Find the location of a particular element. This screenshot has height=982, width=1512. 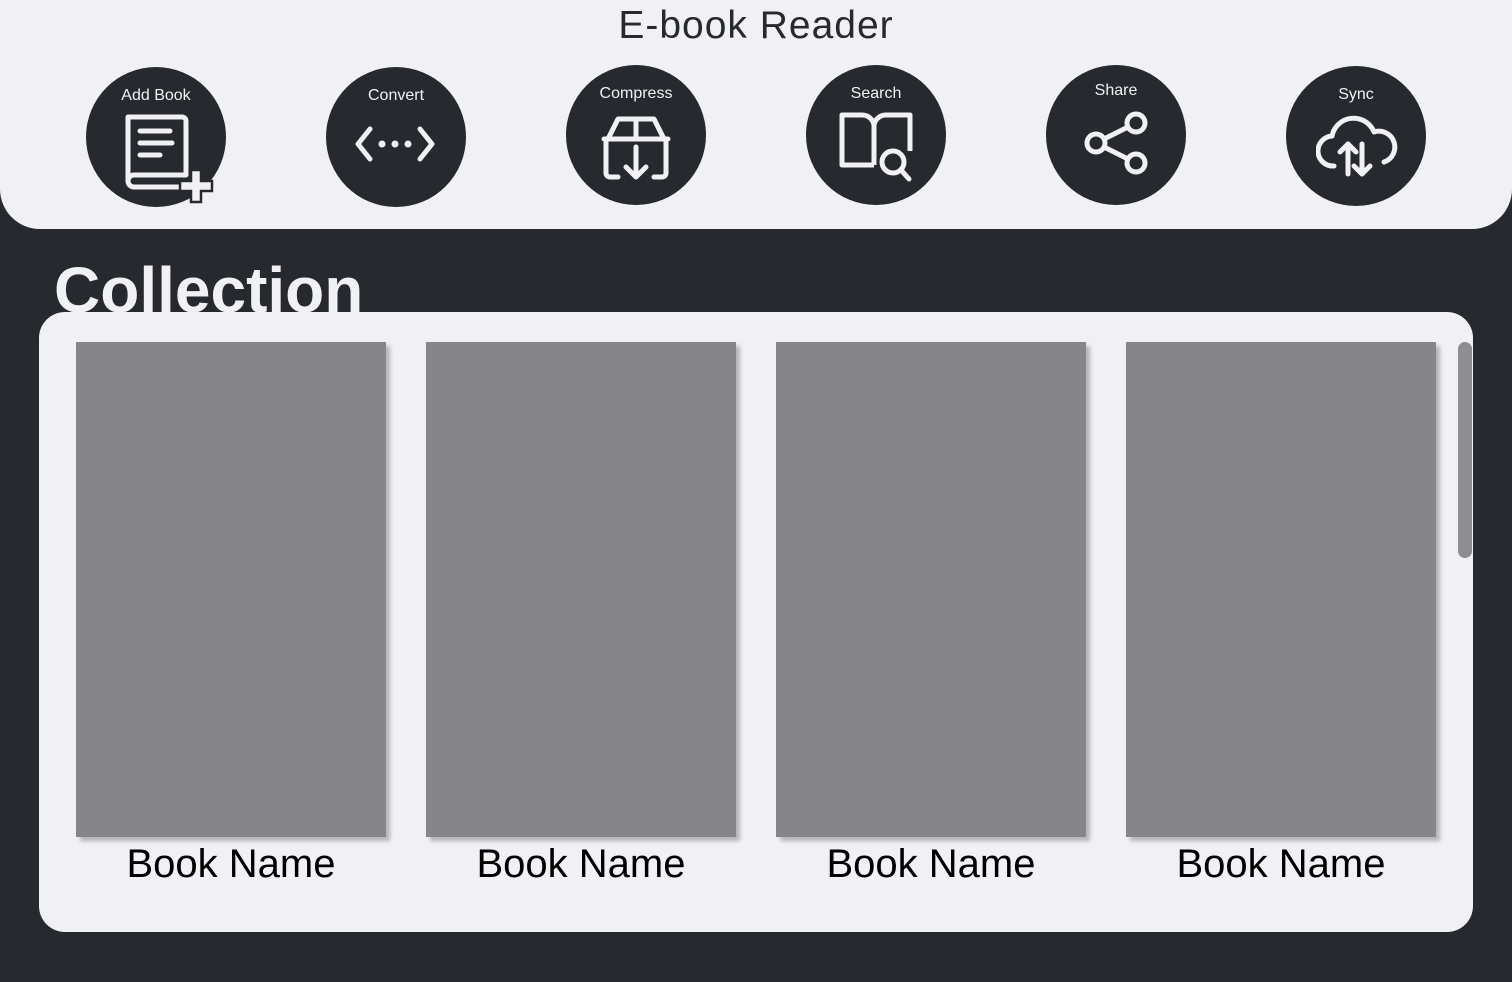

search-label: Search is located at coordinates (876, 93).